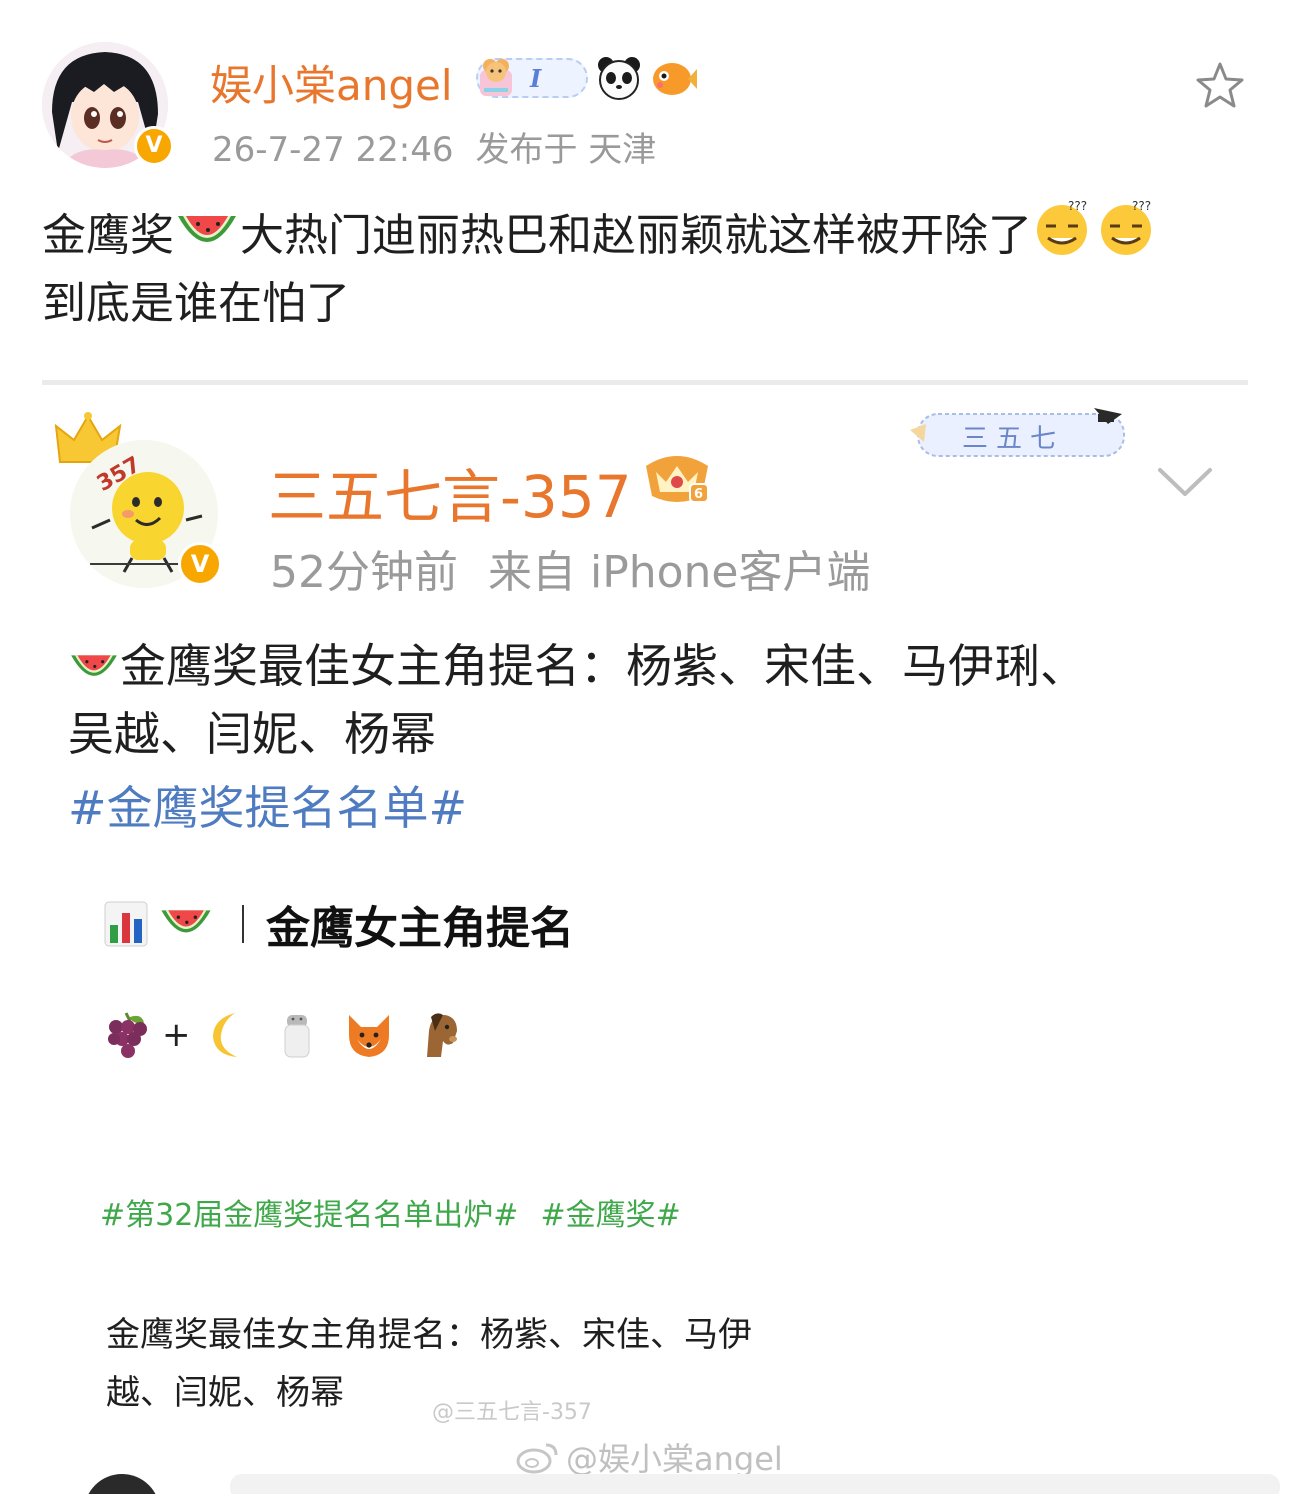  What do you see at coordinates (537, 1458) in the screenshot?
I see `weibo-logo-icon` at bounding box center [537, 1458].